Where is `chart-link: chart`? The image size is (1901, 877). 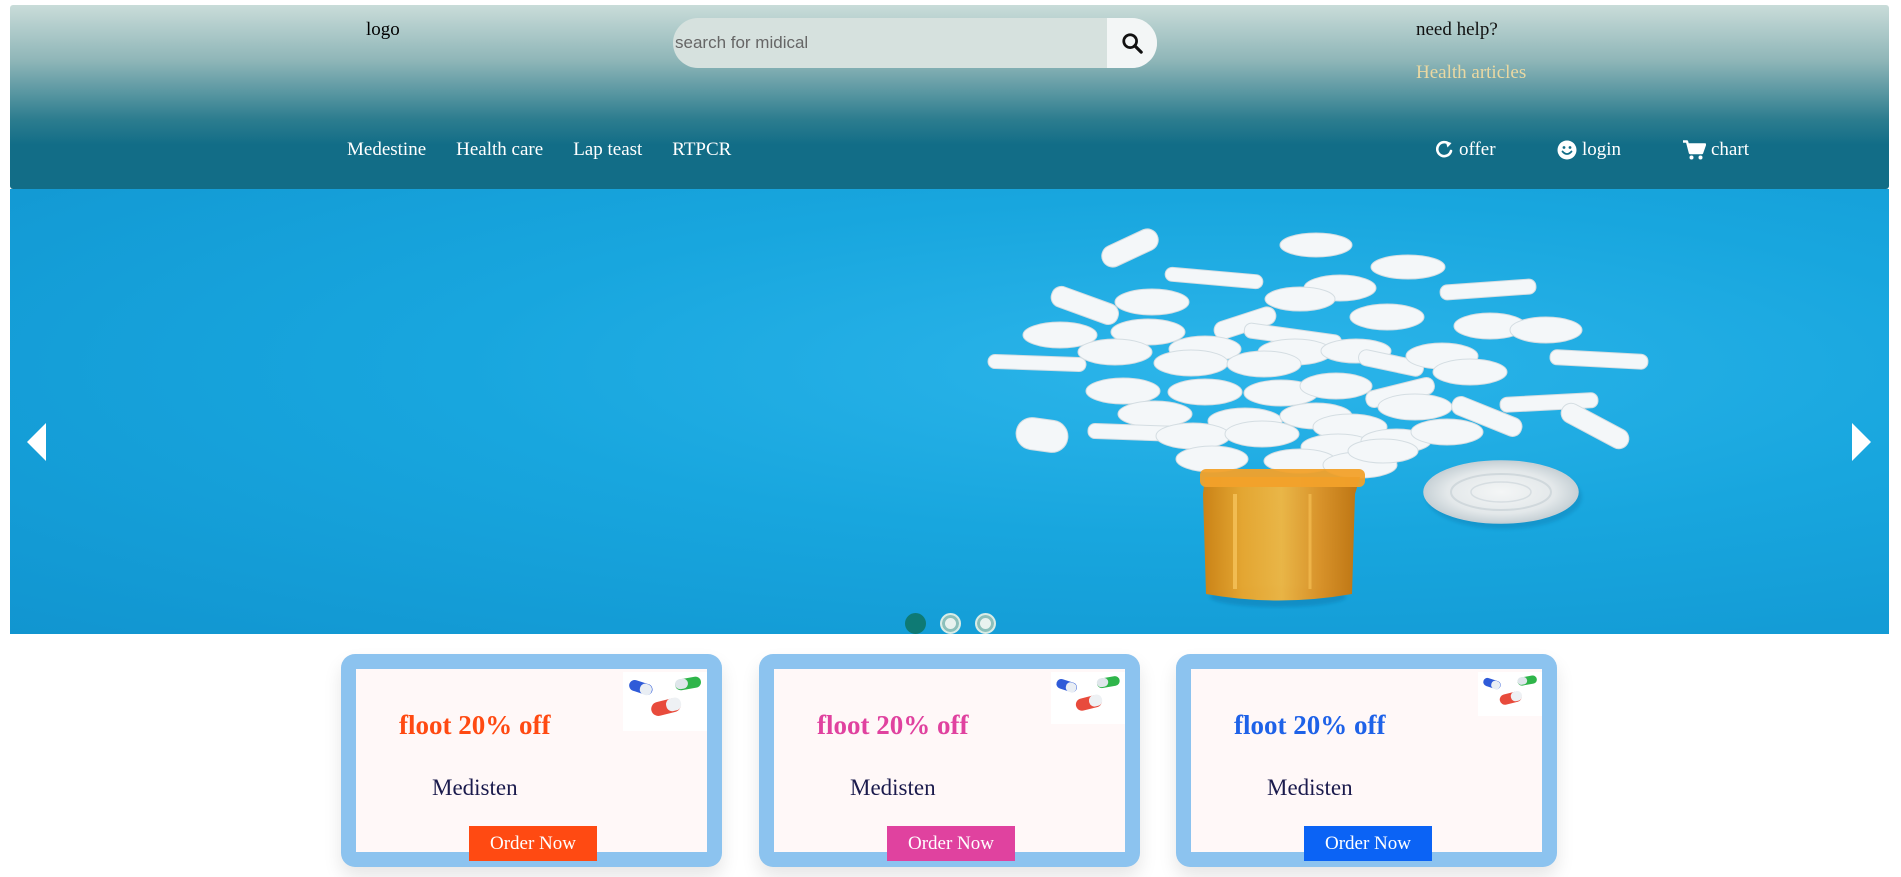 chart-link: chart is located at coordinates (1716, 150).